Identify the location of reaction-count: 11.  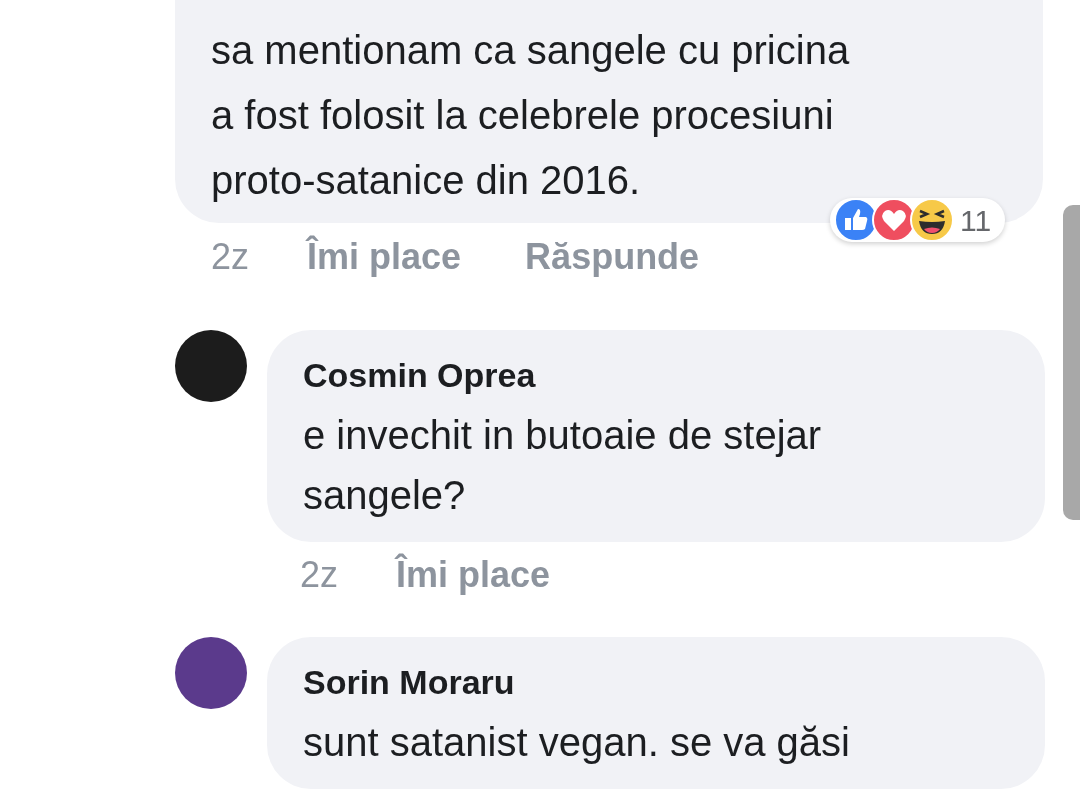
(976, 220).